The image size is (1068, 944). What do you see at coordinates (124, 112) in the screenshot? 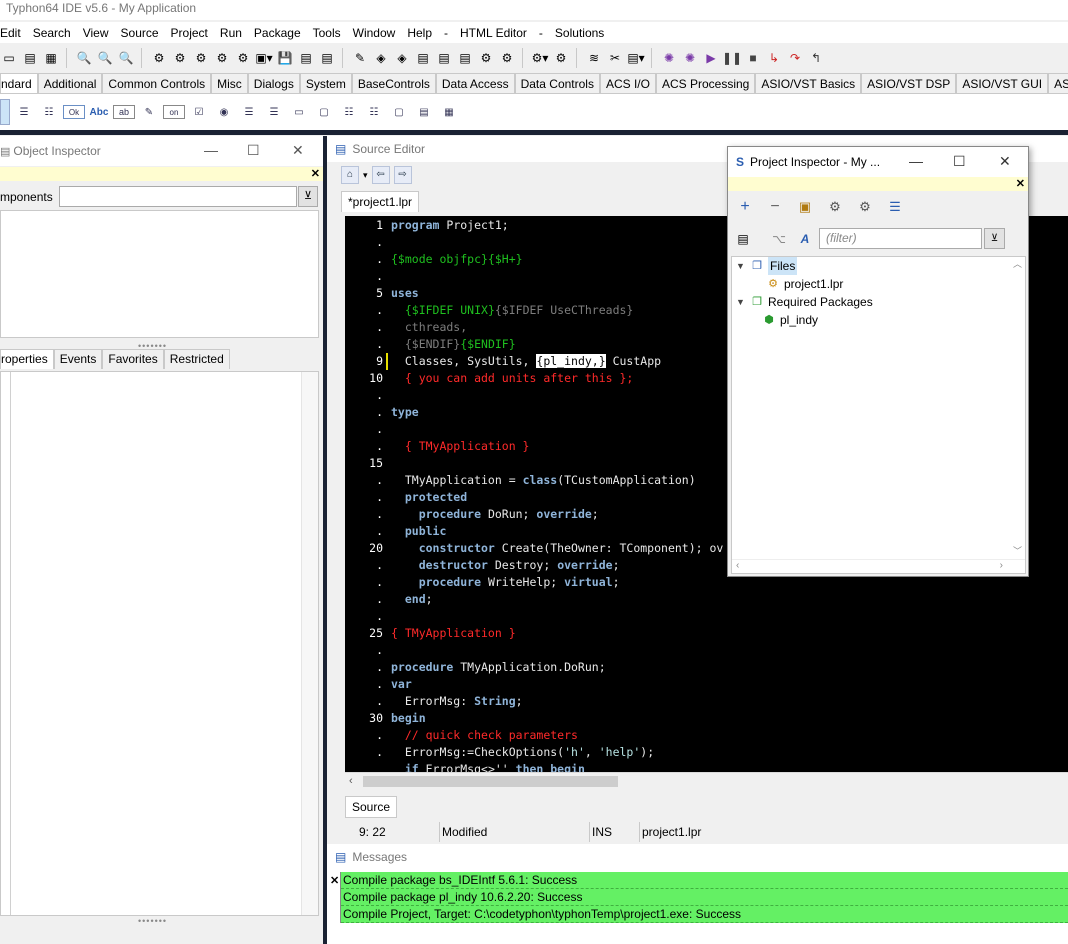
I see `edit-component-icon: ab` at bounding box center [124, 112].